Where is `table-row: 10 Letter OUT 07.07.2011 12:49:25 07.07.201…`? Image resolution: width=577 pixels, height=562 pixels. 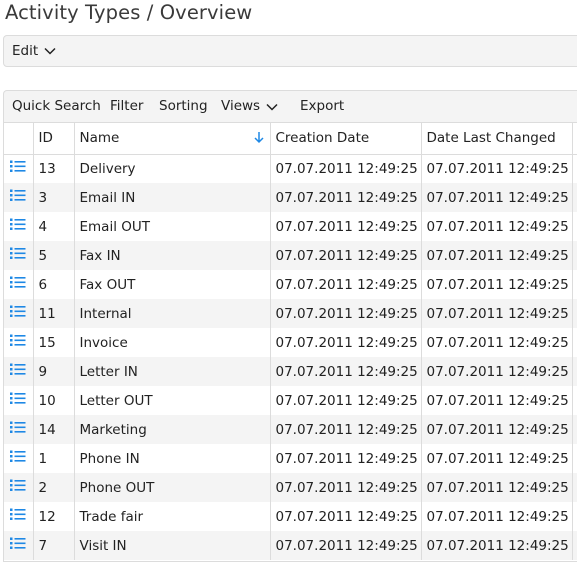
table-row: 10 Letter OUT 07.07.2011 12:49:25 07.07.201… is located at coordinates (290, 400).